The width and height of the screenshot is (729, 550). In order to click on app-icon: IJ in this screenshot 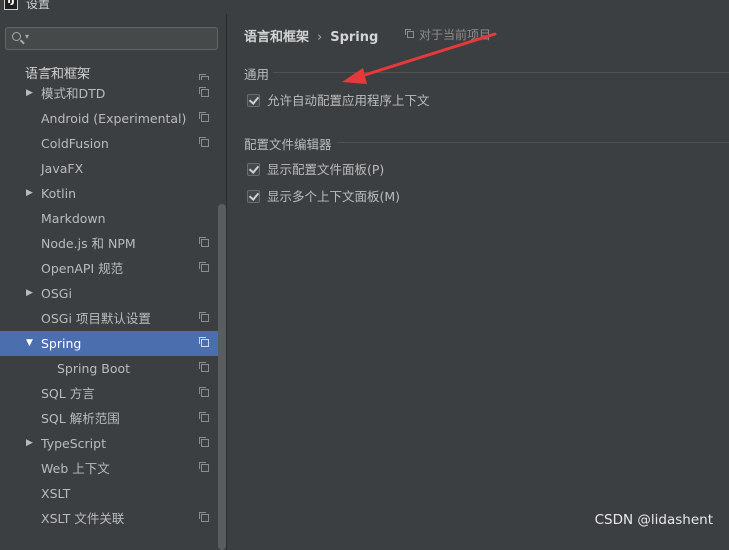, I will do `click(11, 5)`.